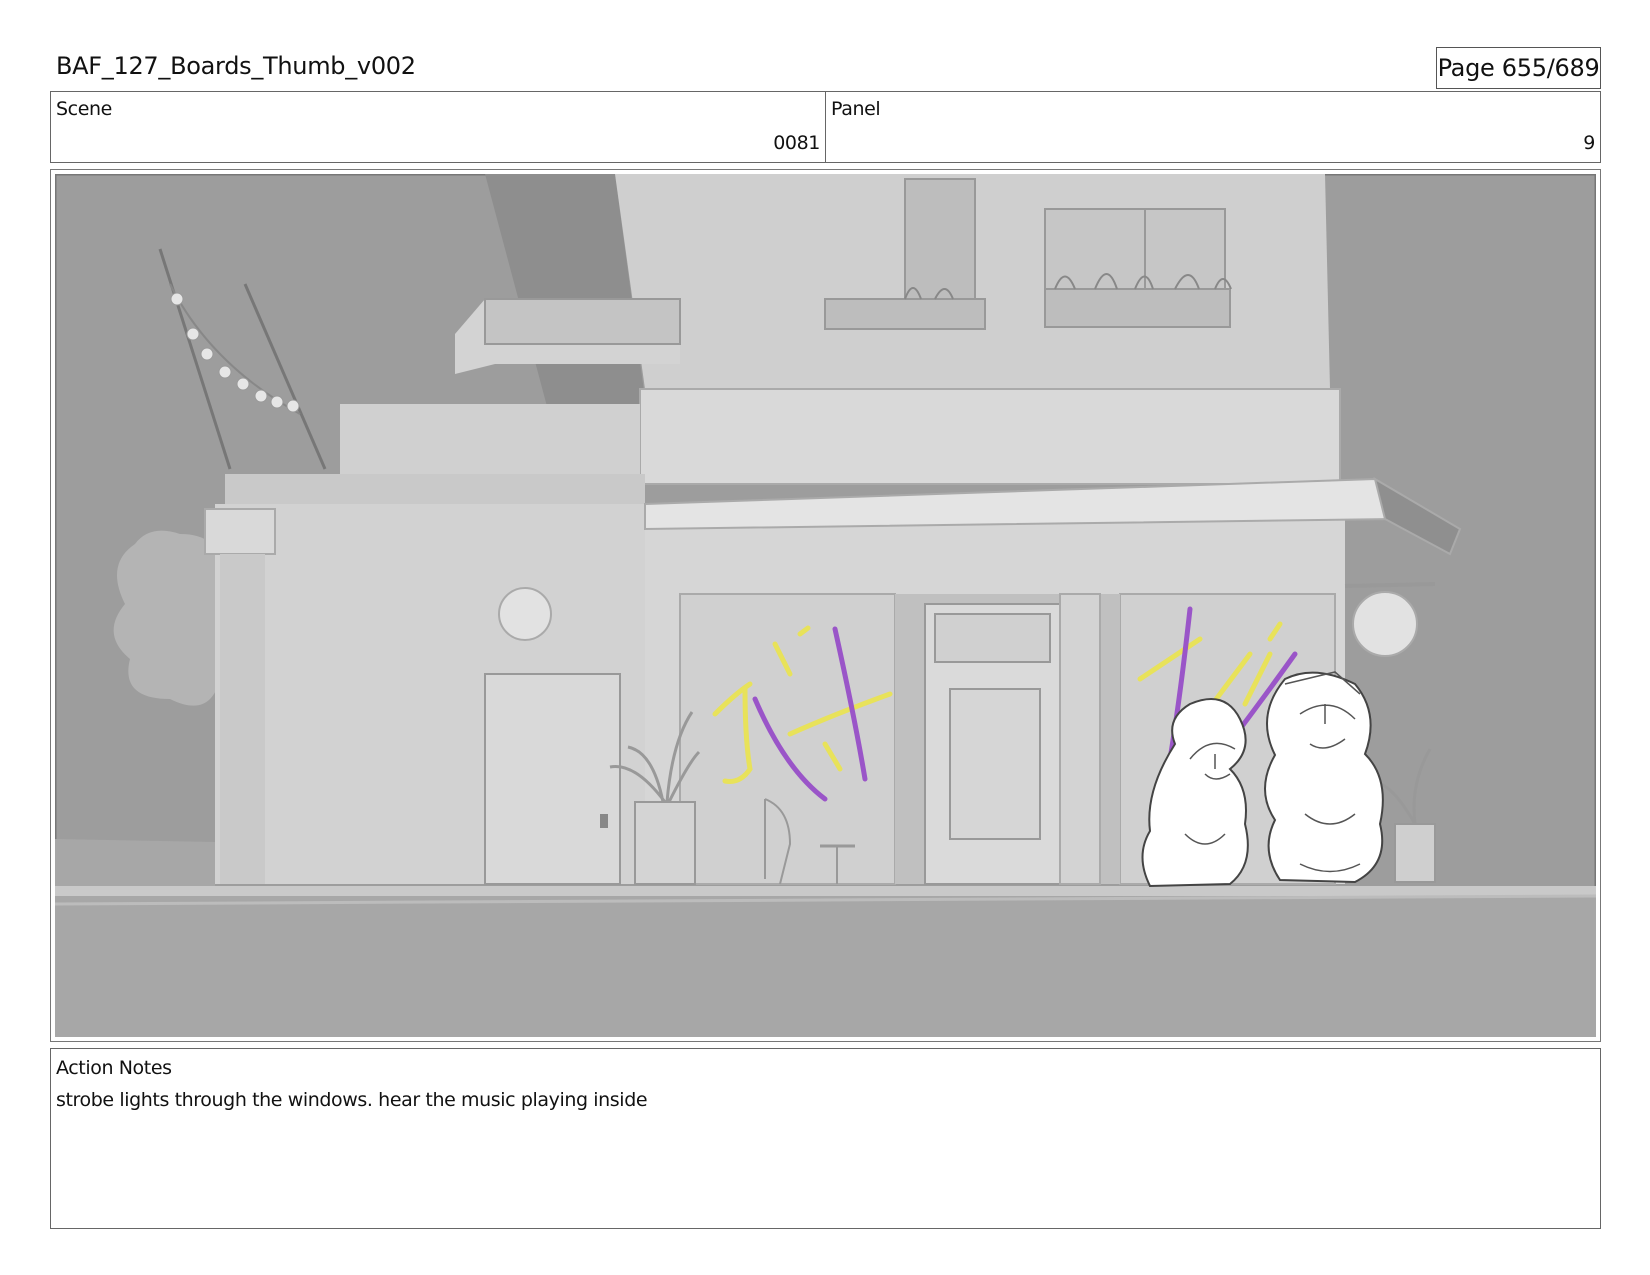 The width and height of the screenshot is (1650, 1275). Describe the element at coordinates (796, 143) in the screenshot. I see `scene-number: 0081` at that location.